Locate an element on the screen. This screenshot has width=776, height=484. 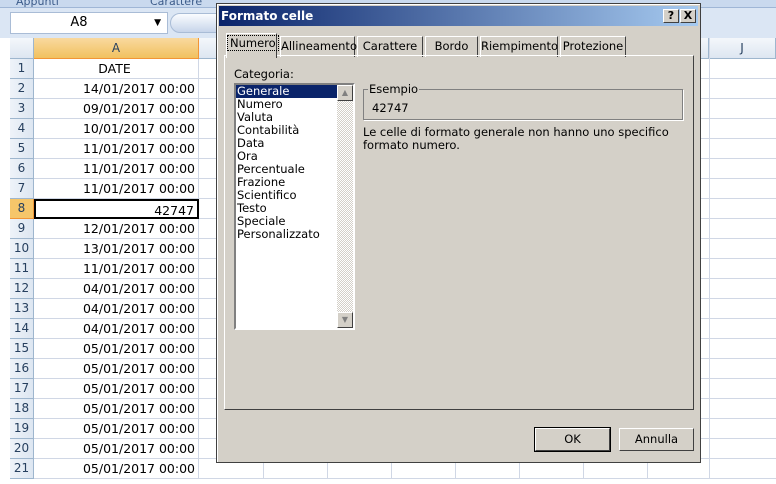
dialog-title-bar: Formato celle ? X is located at coordinates (458, 16).